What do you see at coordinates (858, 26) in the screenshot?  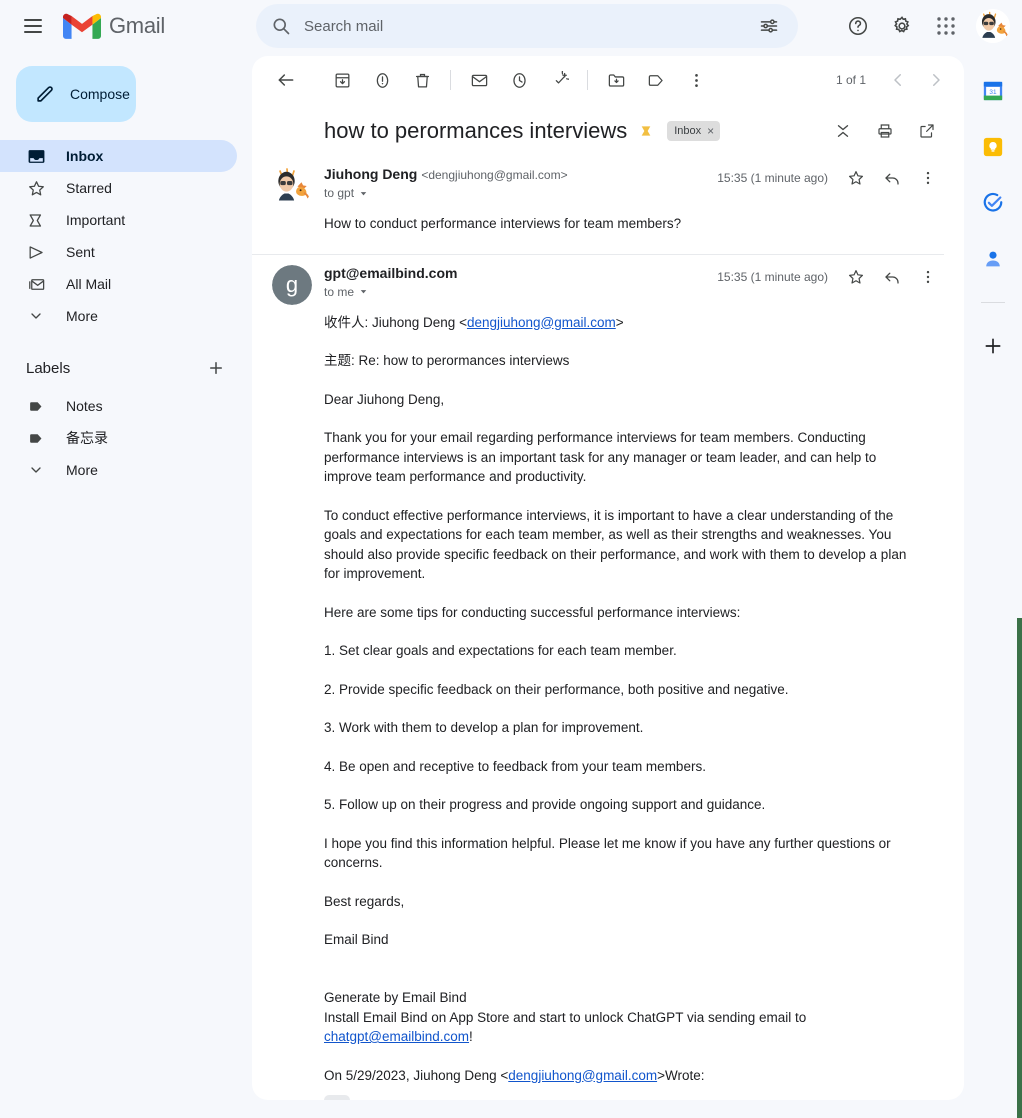 I see `help-icon` at bounding box center [858, 26].